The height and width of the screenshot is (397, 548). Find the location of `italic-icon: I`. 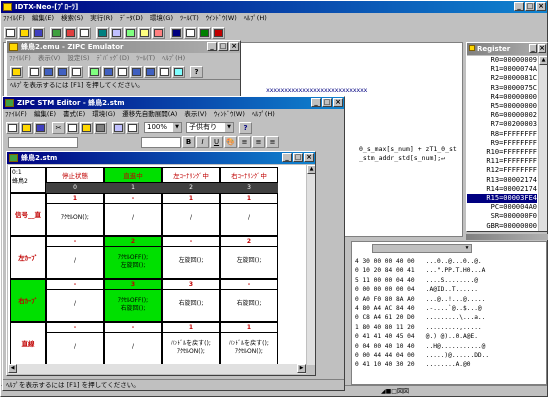

italic-icon: I is located at coordinates (202, 142).